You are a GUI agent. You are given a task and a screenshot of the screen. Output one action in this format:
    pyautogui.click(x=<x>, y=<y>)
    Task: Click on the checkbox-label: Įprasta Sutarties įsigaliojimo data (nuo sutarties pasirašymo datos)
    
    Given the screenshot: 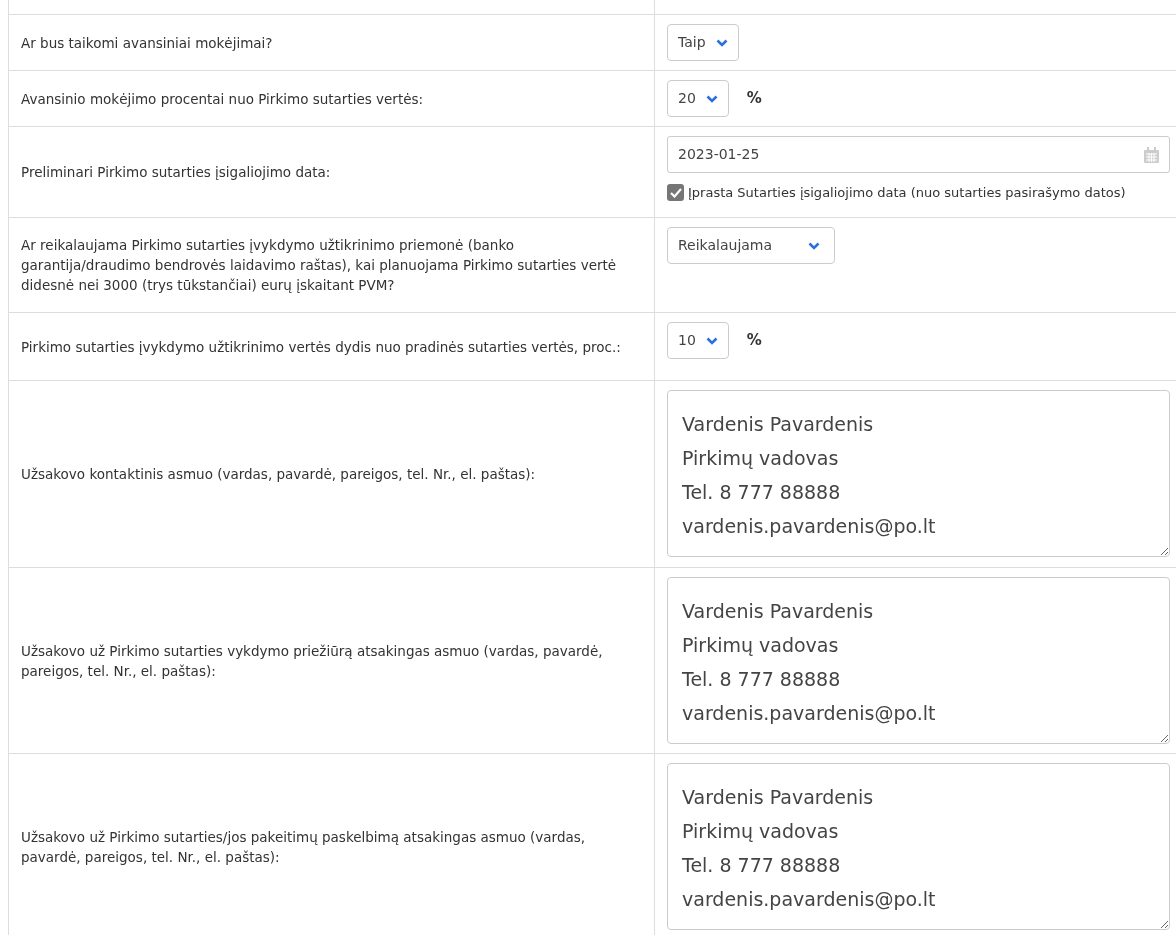 What is the action you would take?
    pyautogui.click(x=907, y=193)
    